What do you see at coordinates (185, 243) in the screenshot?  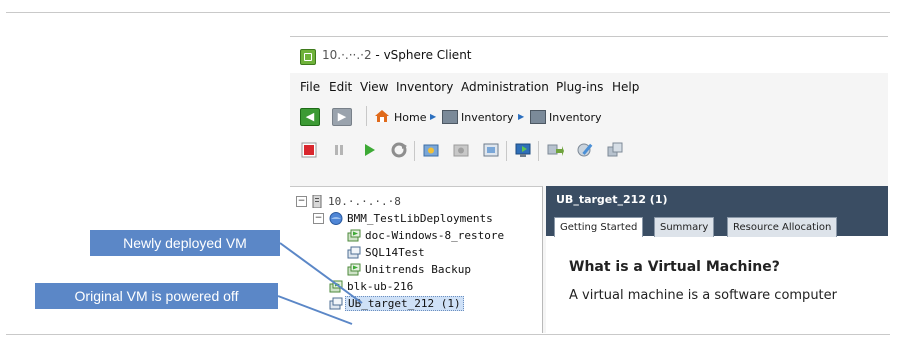 I see `callout-newly-deployed: Newly deployed VM` at bounding box center [185, 243].